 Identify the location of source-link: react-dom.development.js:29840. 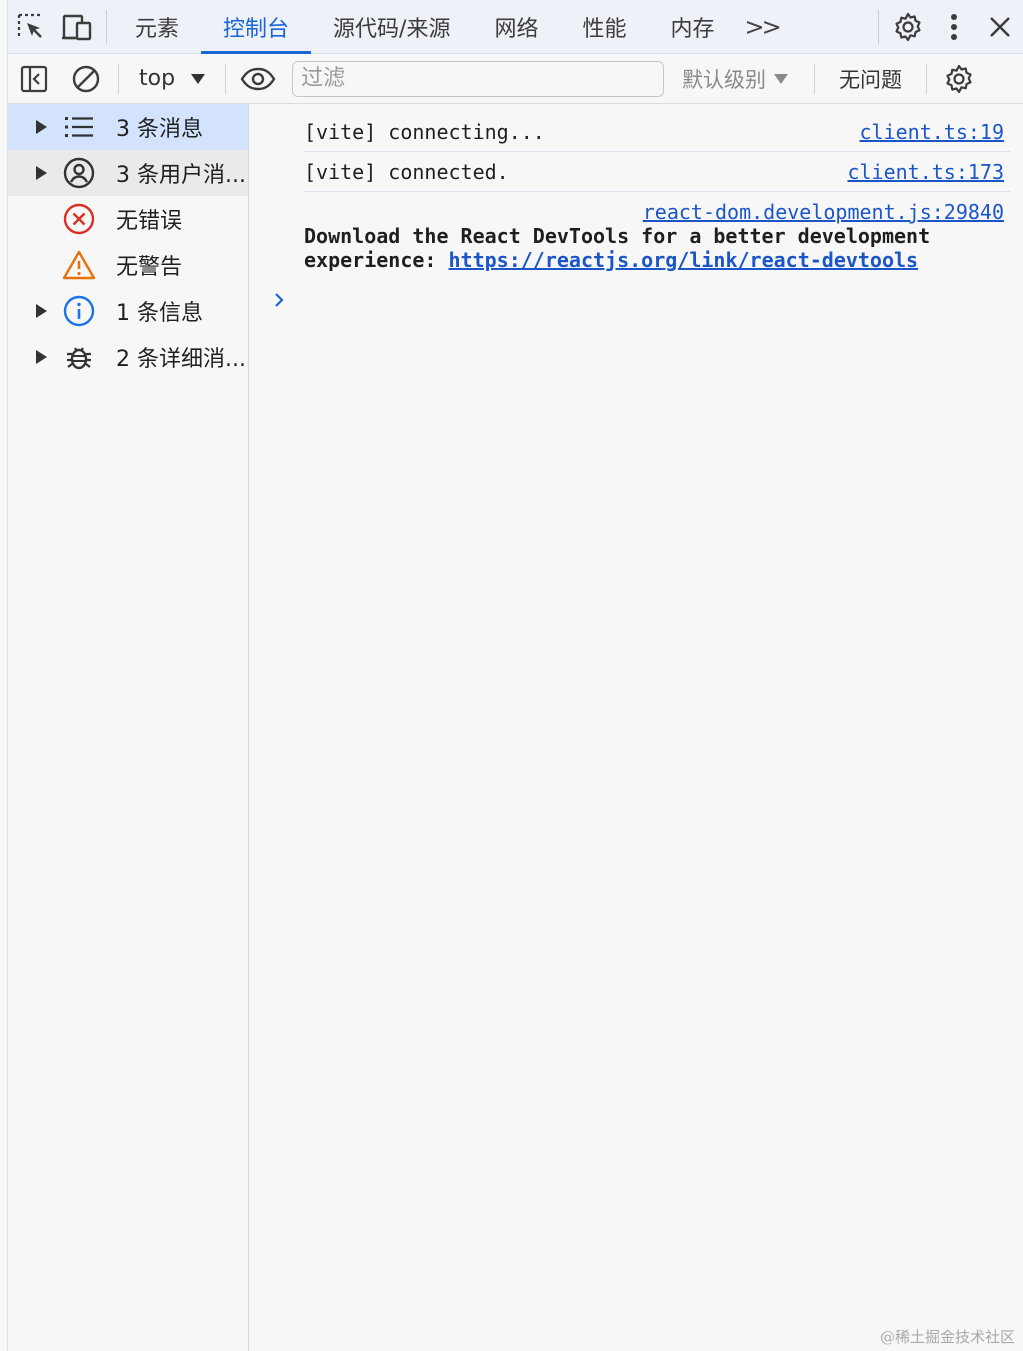
(823, 212).